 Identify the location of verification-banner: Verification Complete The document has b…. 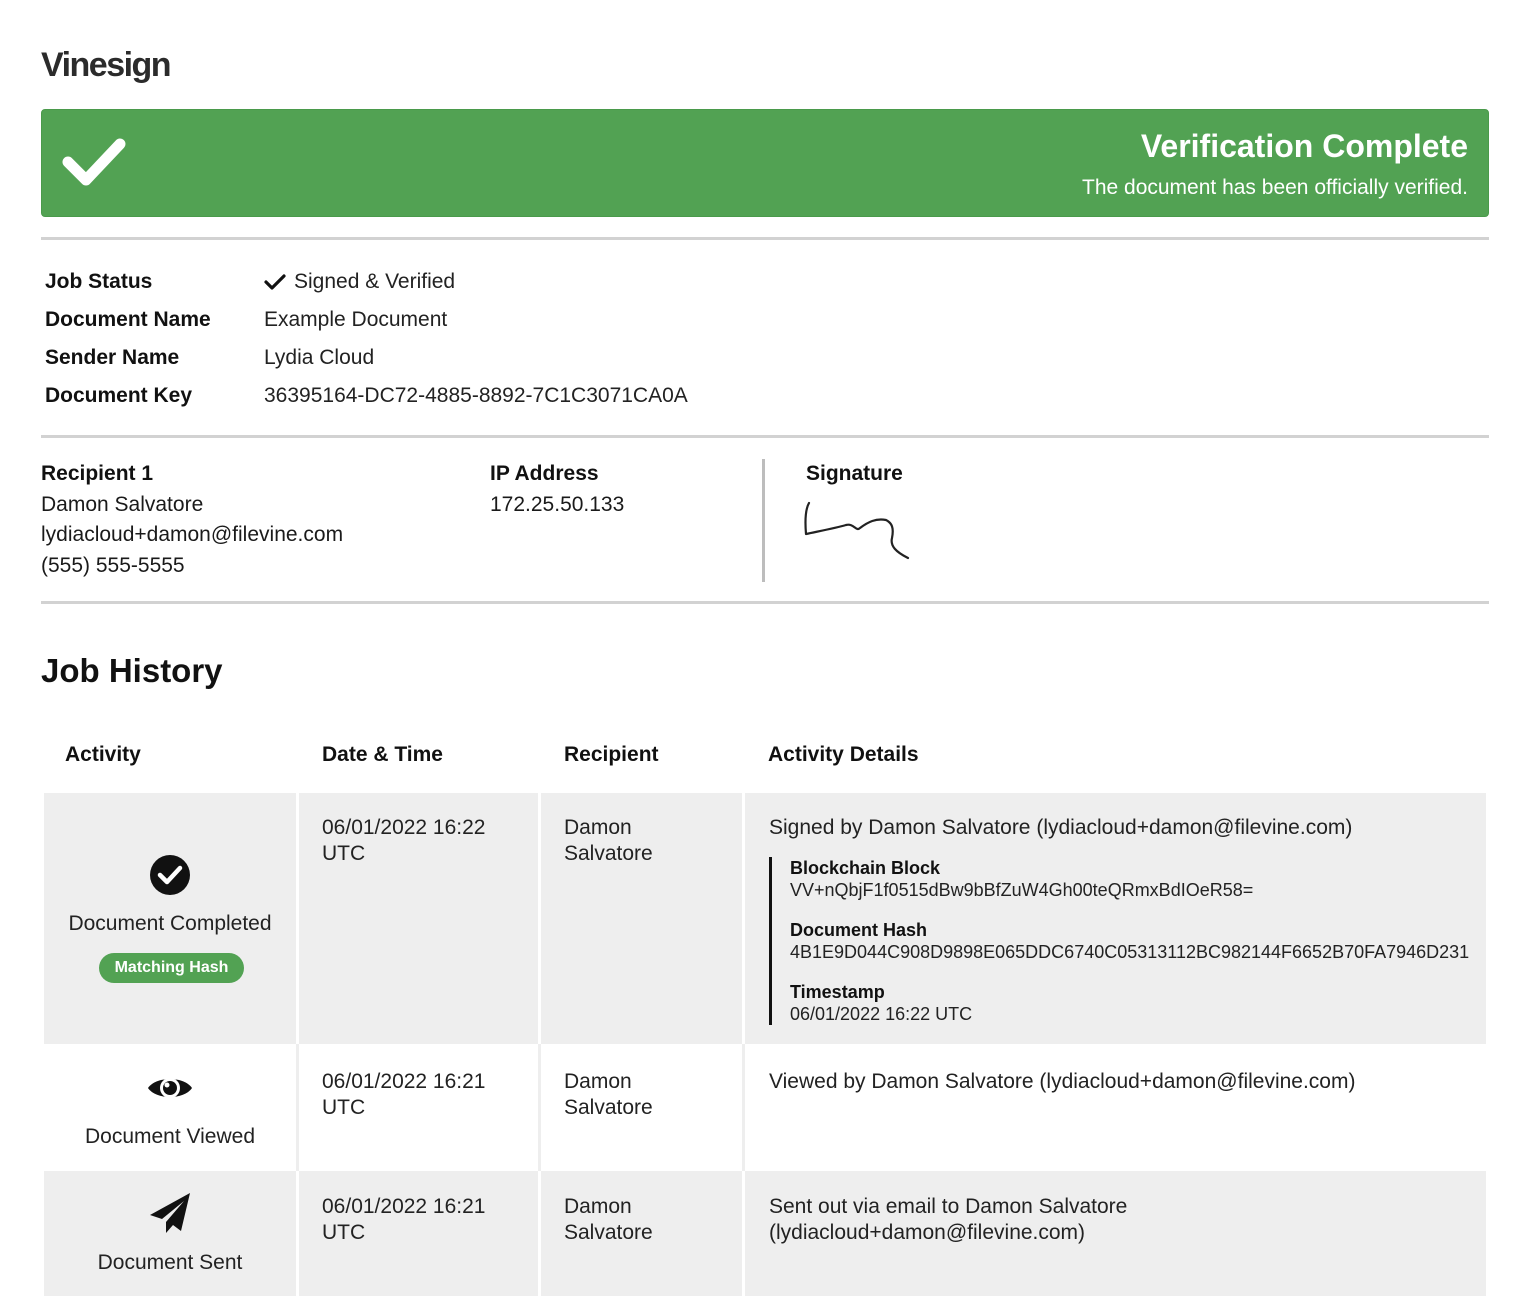
(765, 163).